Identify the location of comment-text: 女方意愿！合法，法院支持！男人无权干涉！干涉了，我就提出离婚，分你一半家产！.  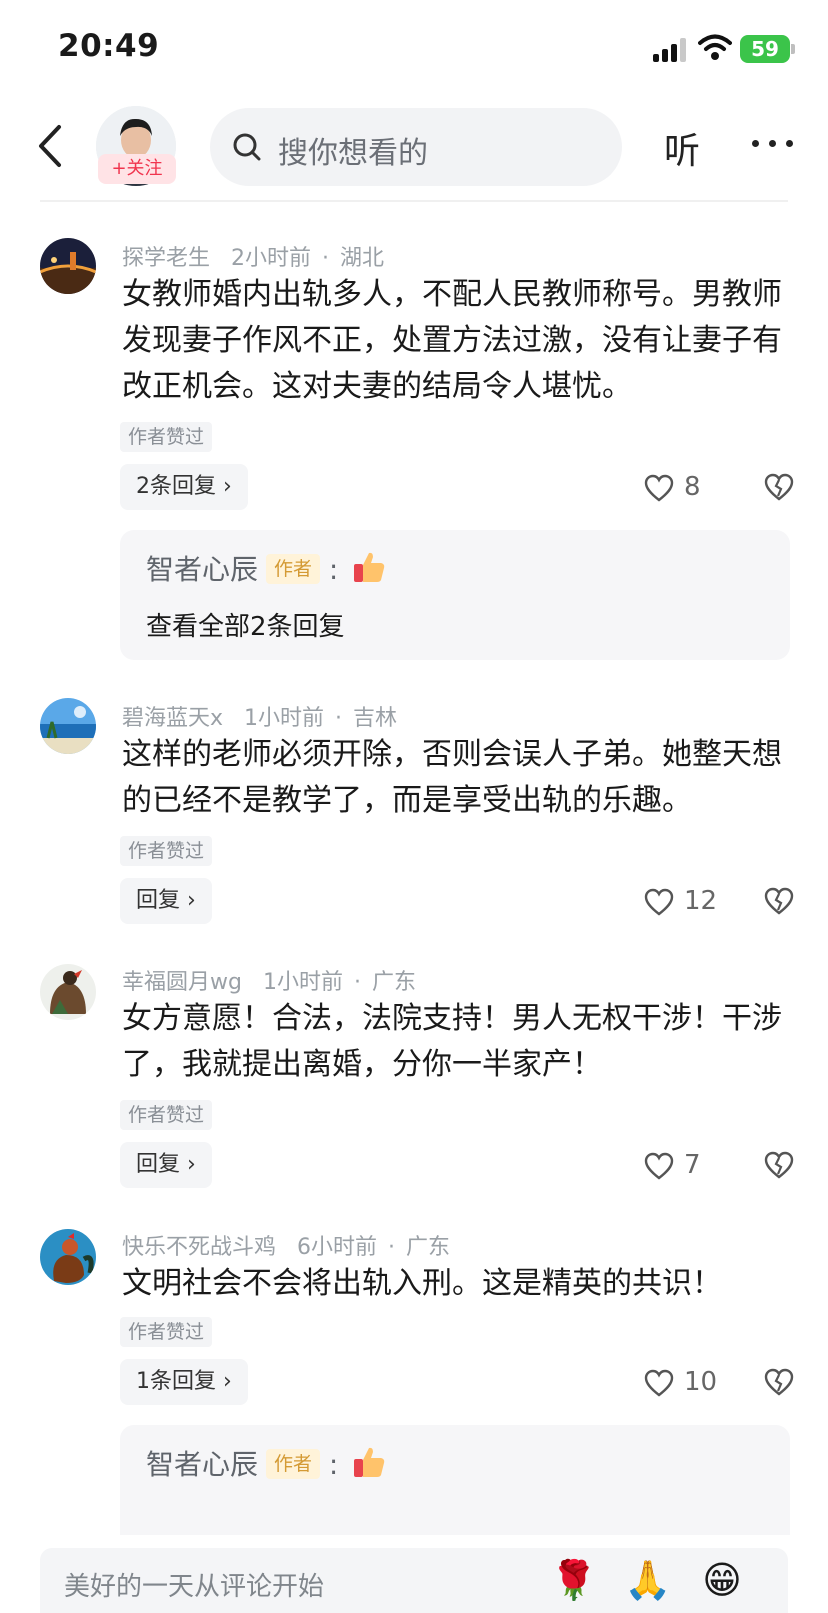
(452, 1041).